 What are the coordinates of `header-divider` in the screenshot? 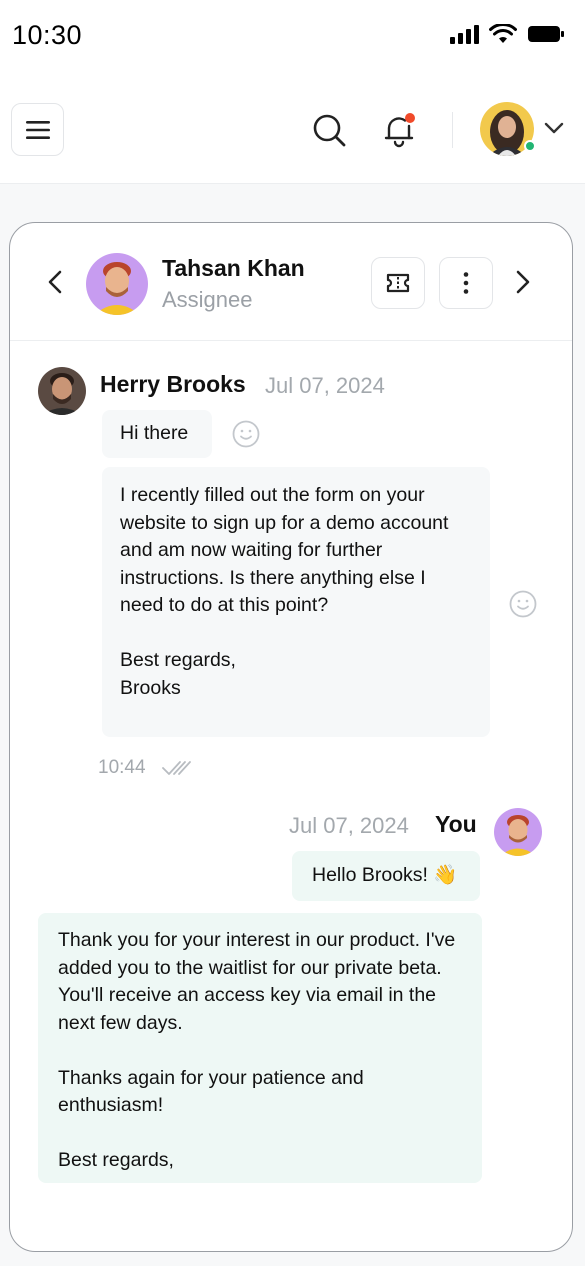 It's located at (452, 130).